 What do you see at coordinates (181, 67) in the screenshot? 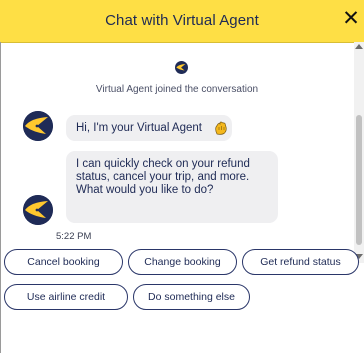
I see `agent-logo-icon` at bounding box center [181, 67].